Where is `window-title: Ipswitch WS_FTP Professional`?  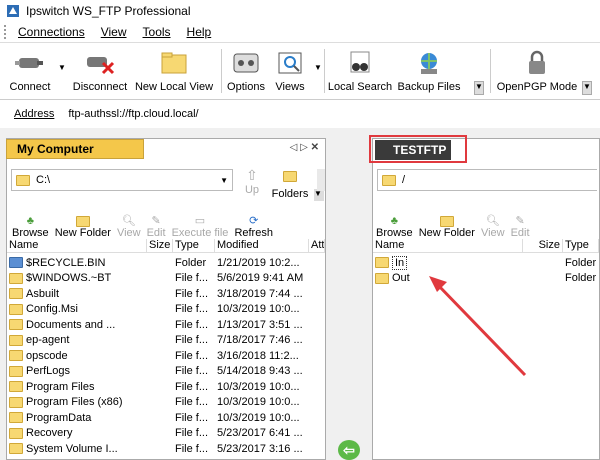
window-title: Ipswitch WS_FTP Professional is located at coordinates (108, 11).